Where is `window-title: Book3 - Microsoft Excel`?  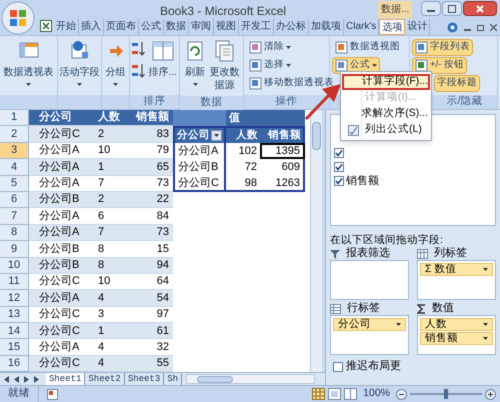
window-title: Book3 - Microsoft Excel is located at coordinates (223, 11).